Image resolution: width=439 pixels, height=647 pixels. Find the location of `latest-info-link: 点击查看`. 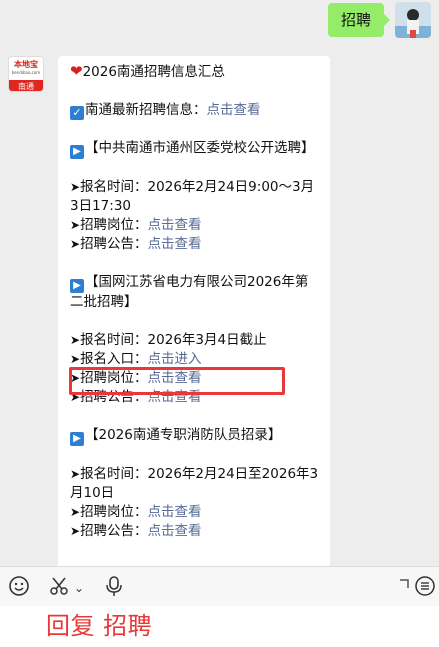

latest-info-link: 点击查看 is located at coordinates (234, 110).